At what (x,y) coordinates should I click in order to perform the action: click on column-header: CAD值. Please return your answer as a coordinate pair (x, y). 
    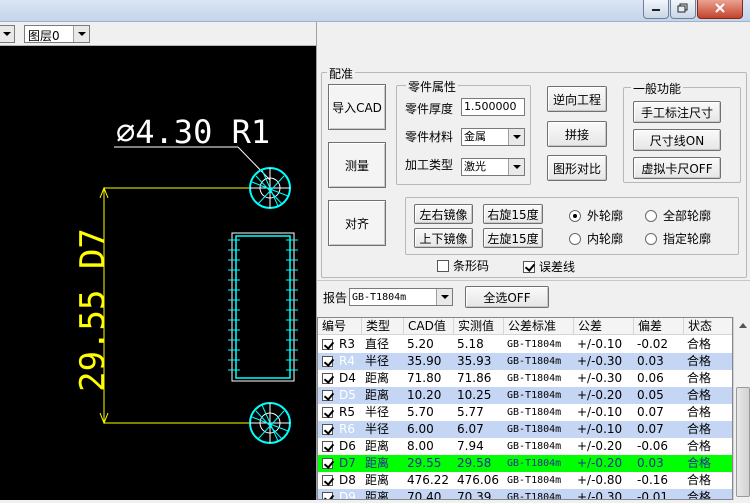
    Looking at the image, I should click on (429, 326).